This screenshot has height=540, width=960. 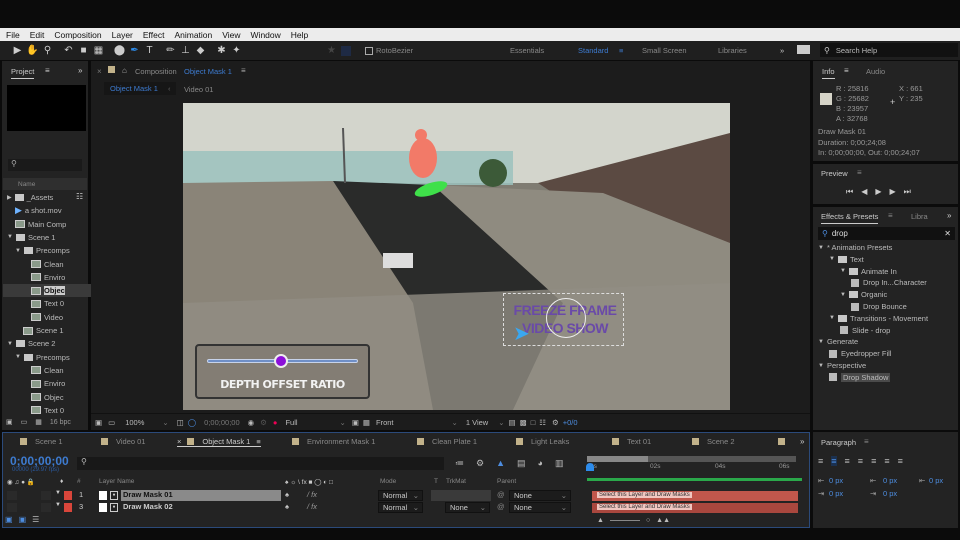 What do you see at coordinates (198, 89) in the screenshot?
I see `breadcrumb-video-01: Video 01` at bounding box center [198, 89].